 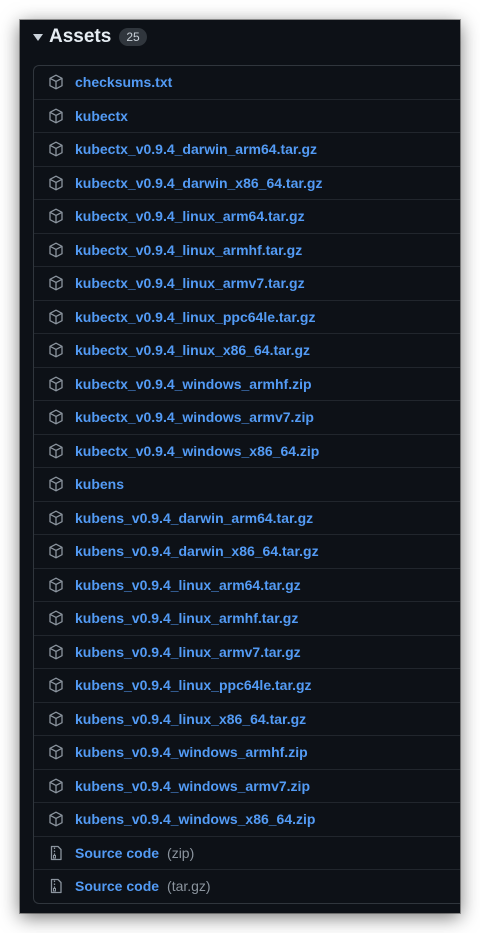 I want to click on asset-link: checksums.txt, so click(x=123, y=82).